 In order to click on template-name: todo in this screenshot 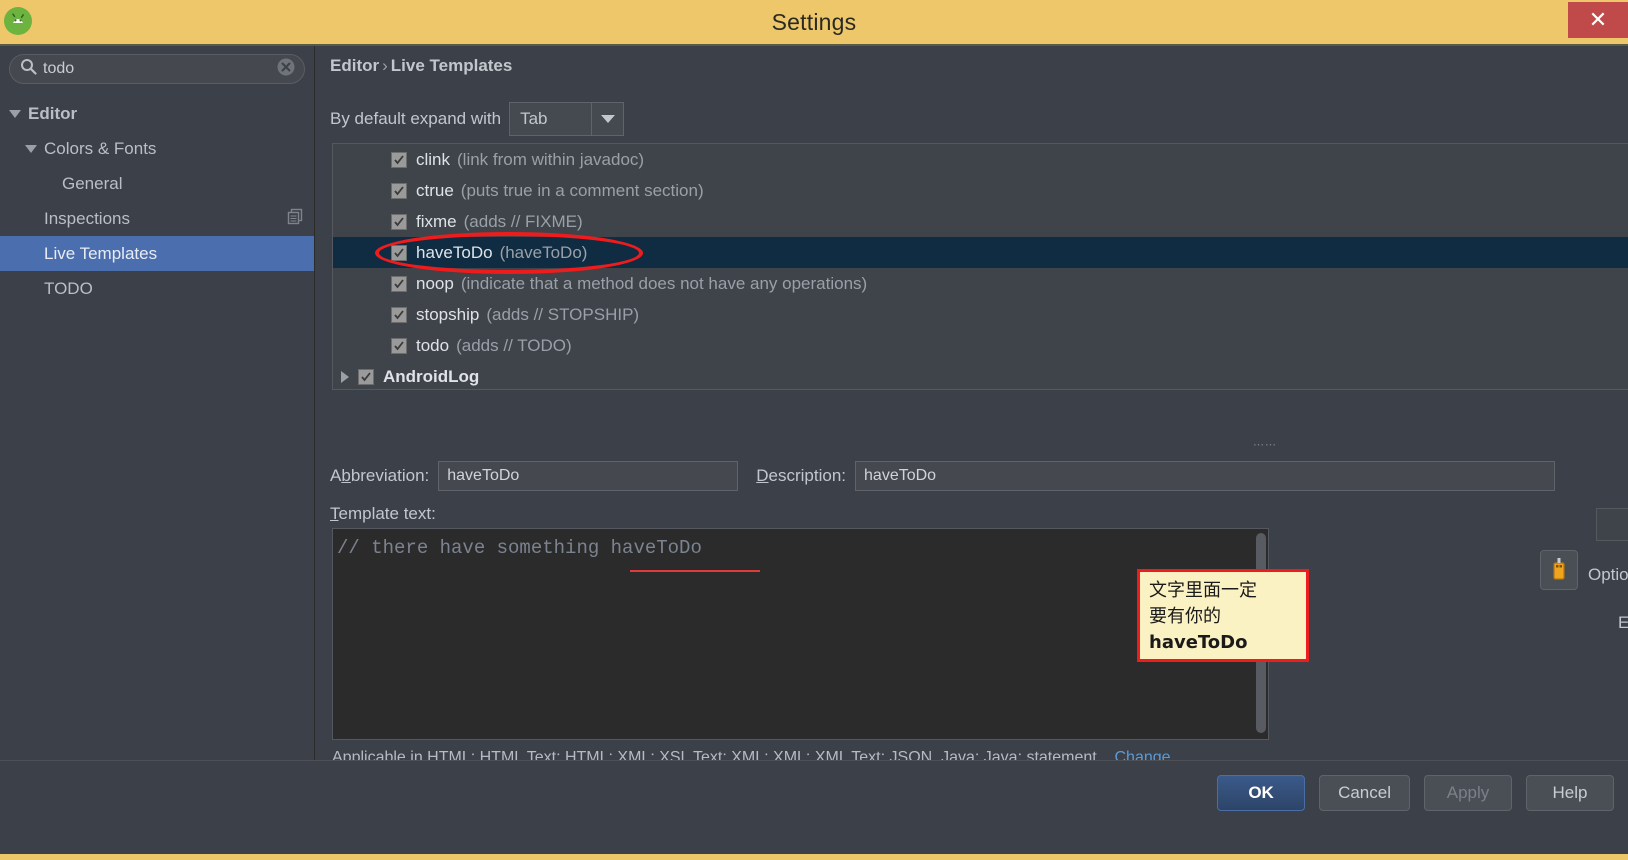, I will do `click(433, 345)`.